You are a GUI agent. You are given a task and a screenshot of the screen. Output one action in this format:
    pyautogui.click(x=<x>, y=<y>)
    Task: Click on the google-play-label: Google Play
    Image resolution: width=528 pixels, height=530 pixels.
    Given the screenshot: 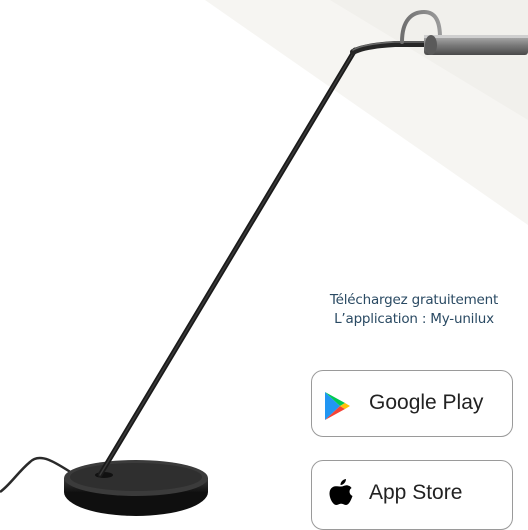 What is the action you would take?
    pyautogui.click(x=426, y=402)
    